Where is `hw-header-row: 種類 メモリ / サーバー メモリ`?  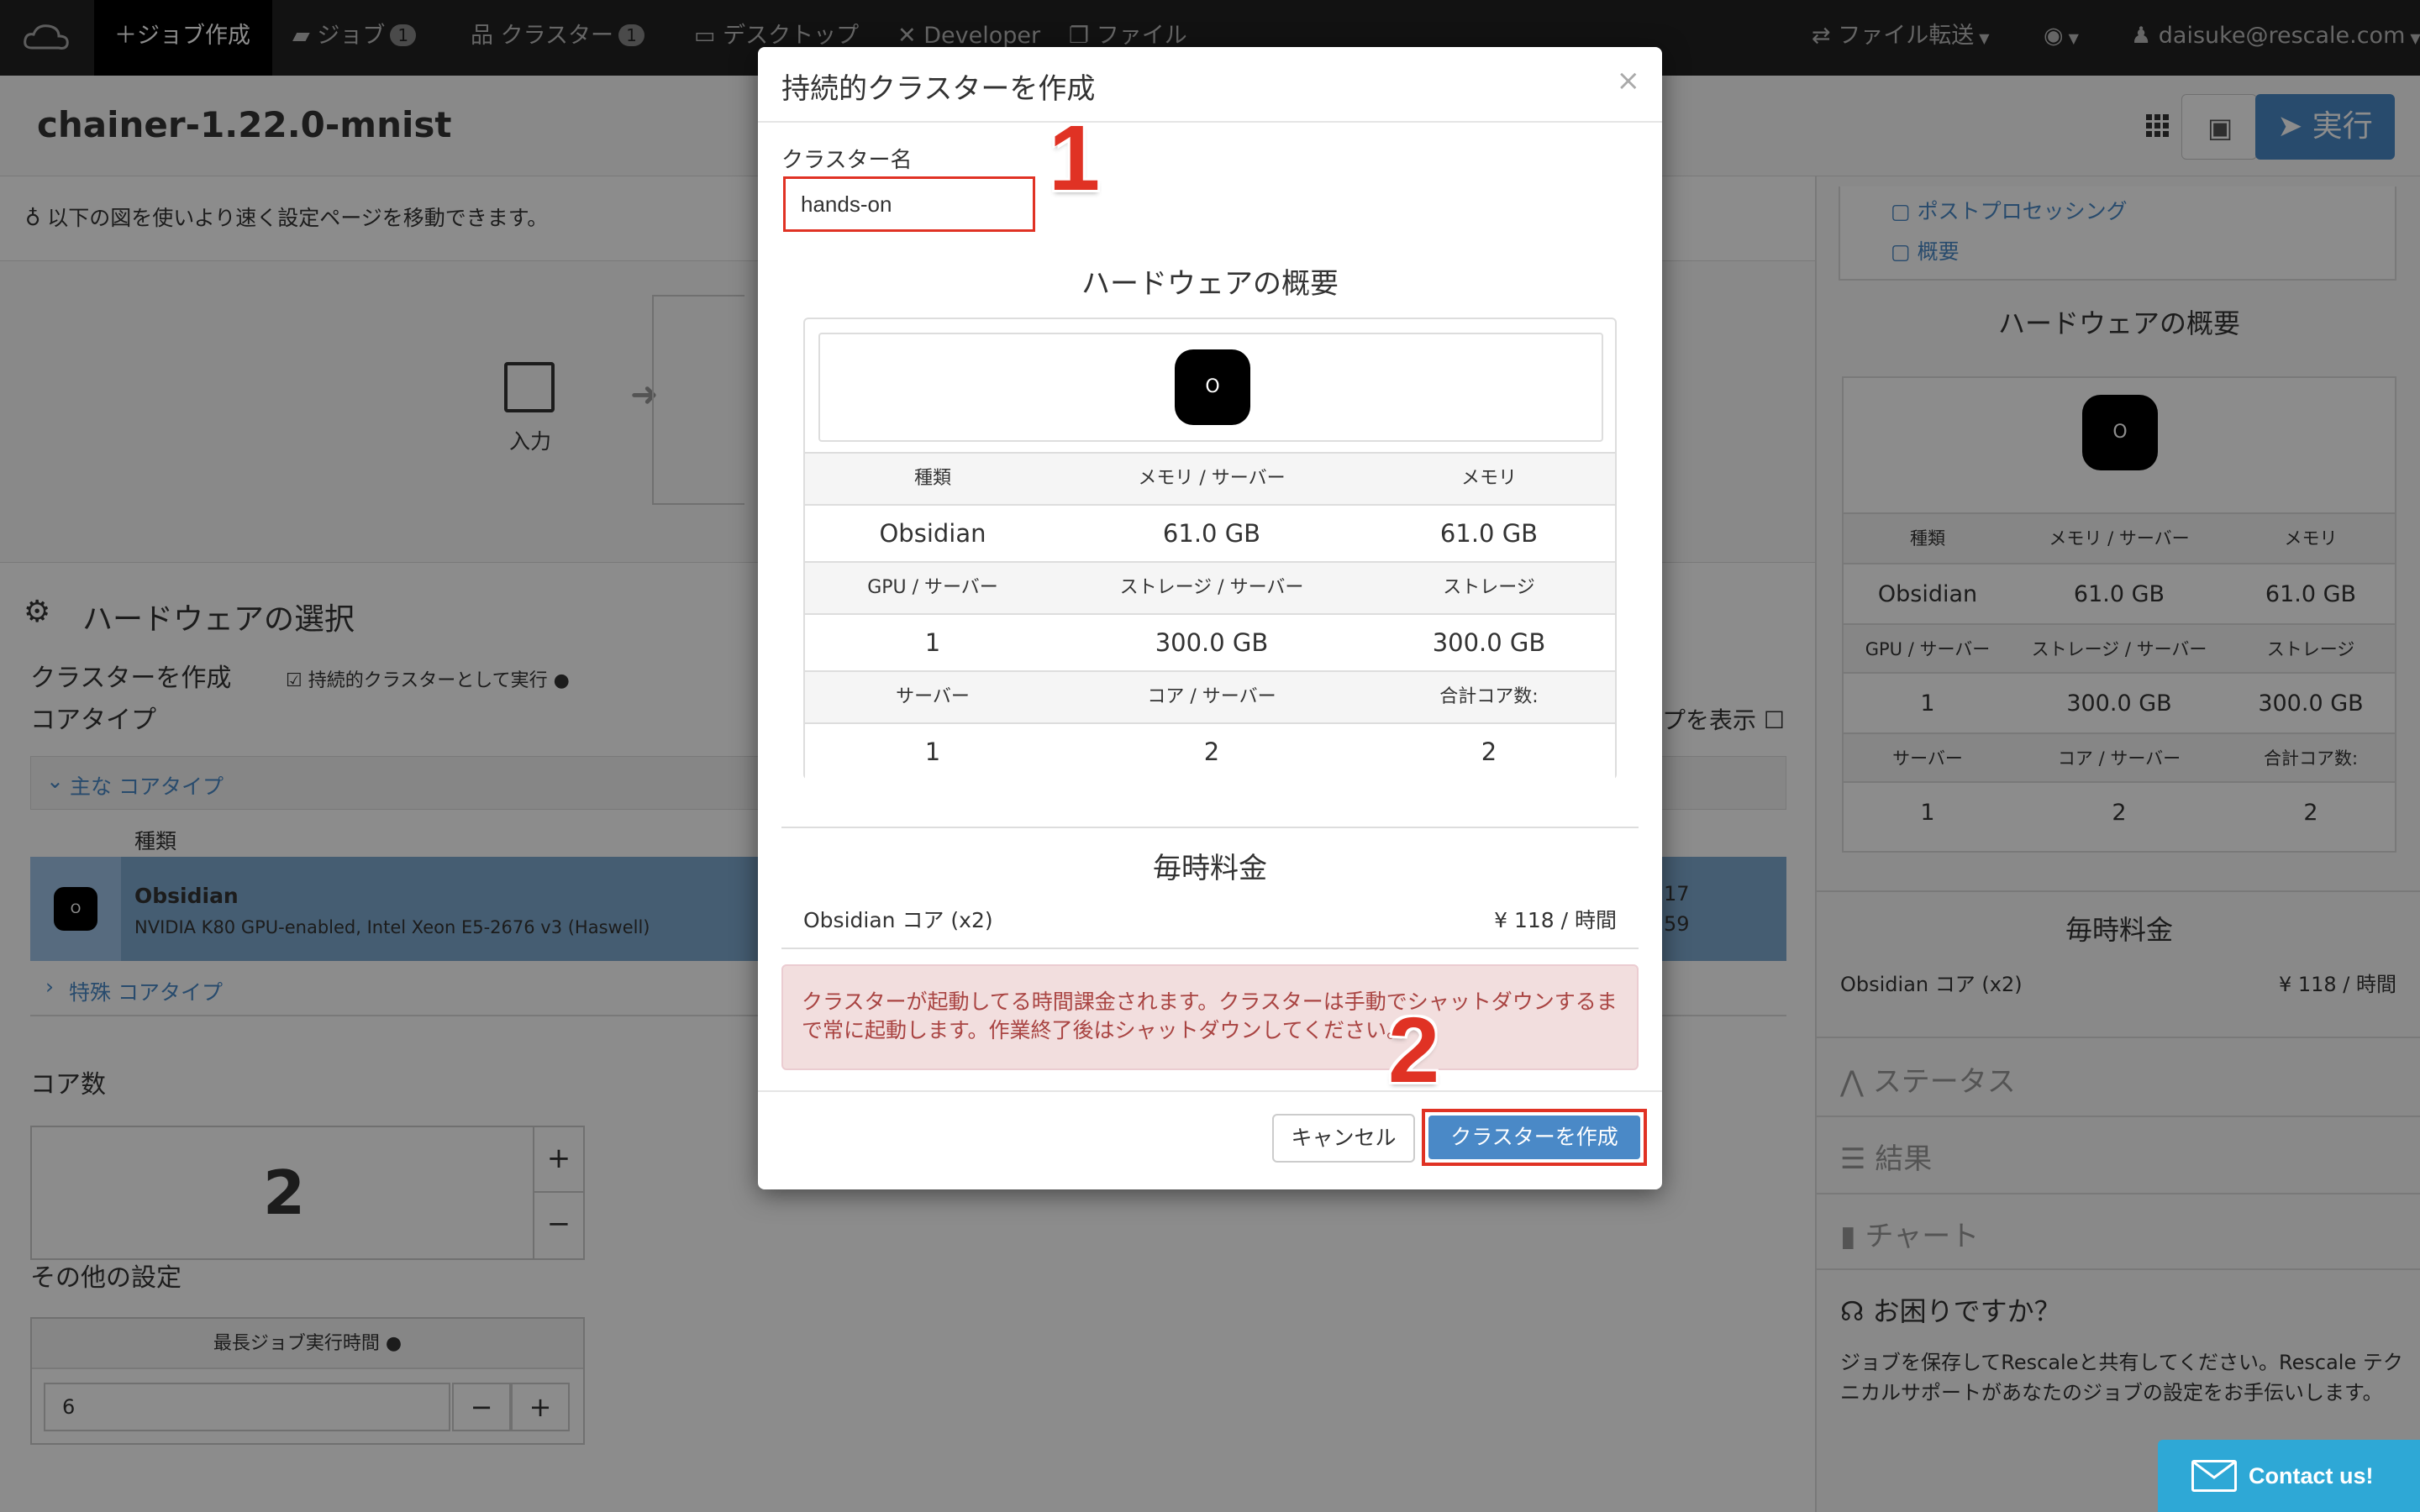
hw-header-row: 種類 メモリ / サーバー メモリ is located at coordinates (1210, 478).